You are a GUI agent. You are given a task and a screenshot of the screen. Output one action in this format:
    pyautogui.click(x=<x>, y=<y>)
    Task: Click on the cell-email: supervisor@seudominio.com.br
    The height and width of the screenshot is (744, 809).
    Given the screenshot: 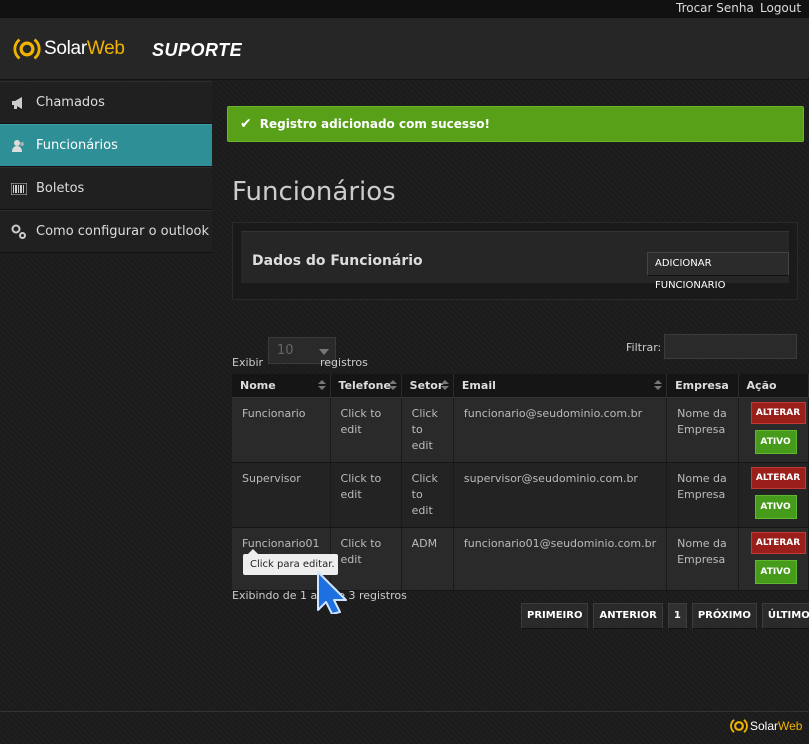 What is the action you would take?
    pyautogui.click(x=560, y=495)
    